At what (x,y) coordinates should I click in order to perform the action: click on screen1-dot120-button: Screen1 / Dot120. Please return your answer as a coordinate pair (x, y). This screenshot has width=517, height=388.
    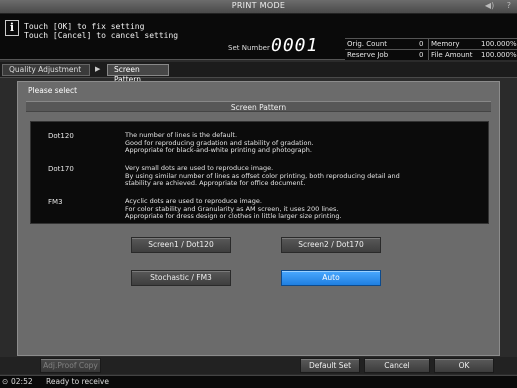
    Looking at the image, I should click on (181, 245).